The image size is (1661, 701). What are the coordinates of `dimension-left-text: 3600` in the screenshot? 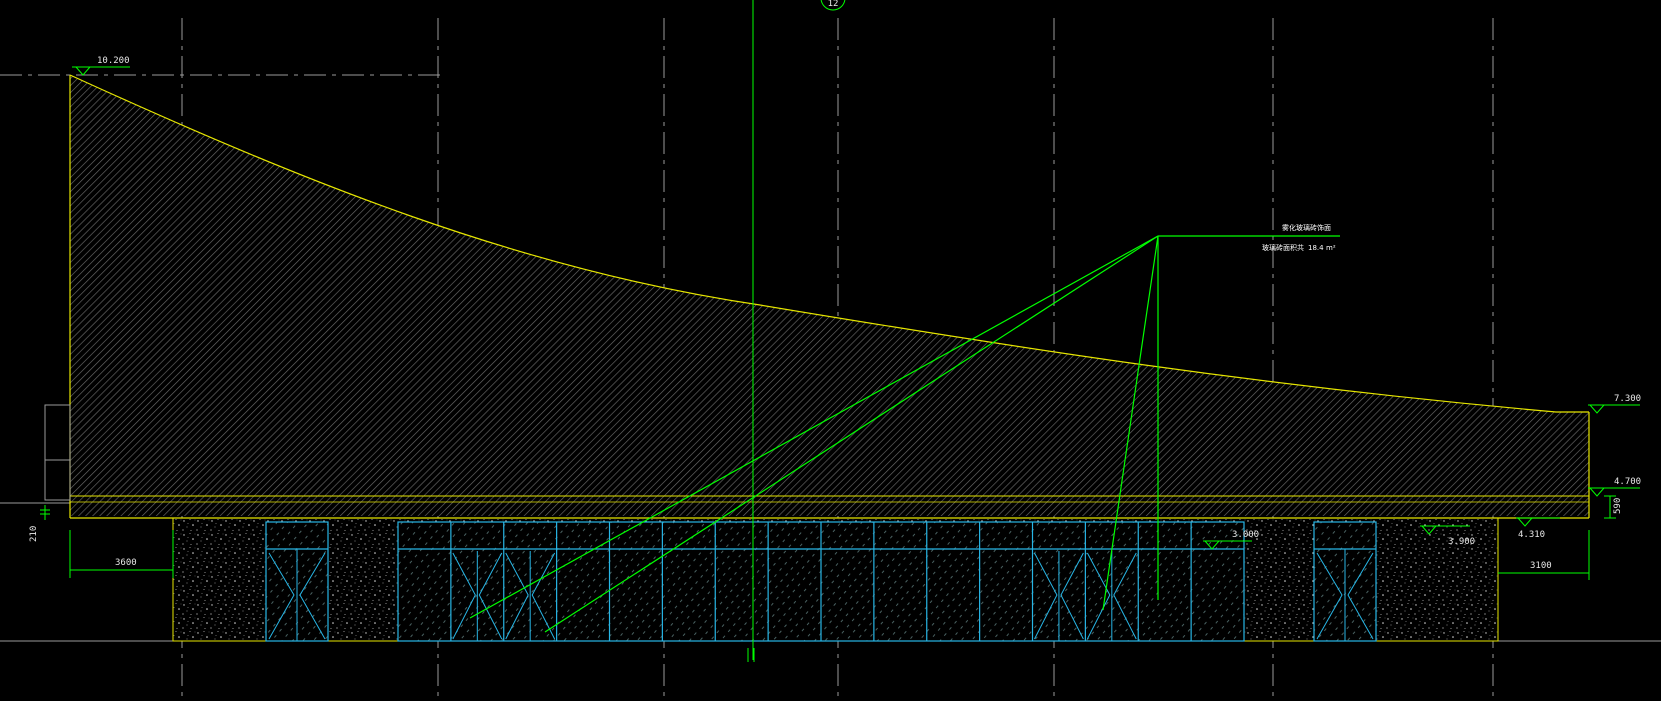 It's located at (126, 563).